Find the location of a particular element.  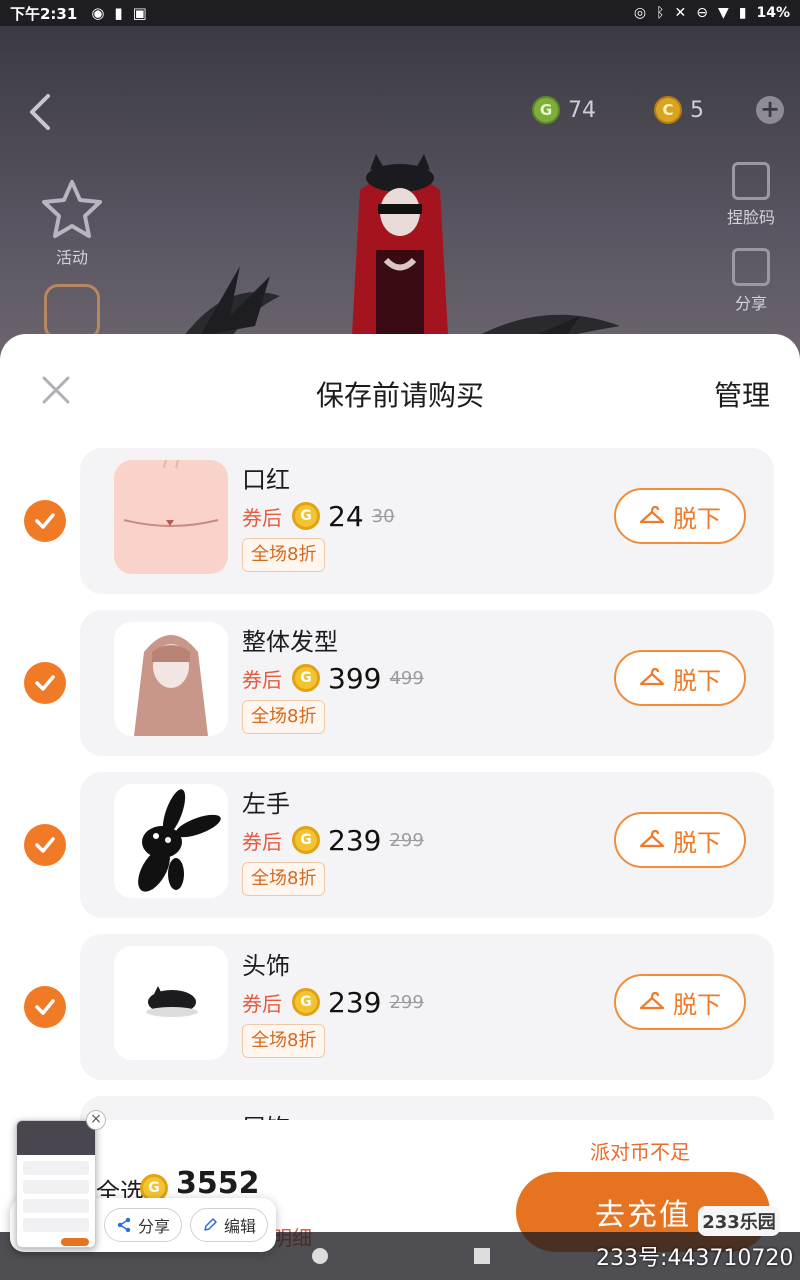

face-code-label: 捏脸码 is located at coordinates (750, 217).